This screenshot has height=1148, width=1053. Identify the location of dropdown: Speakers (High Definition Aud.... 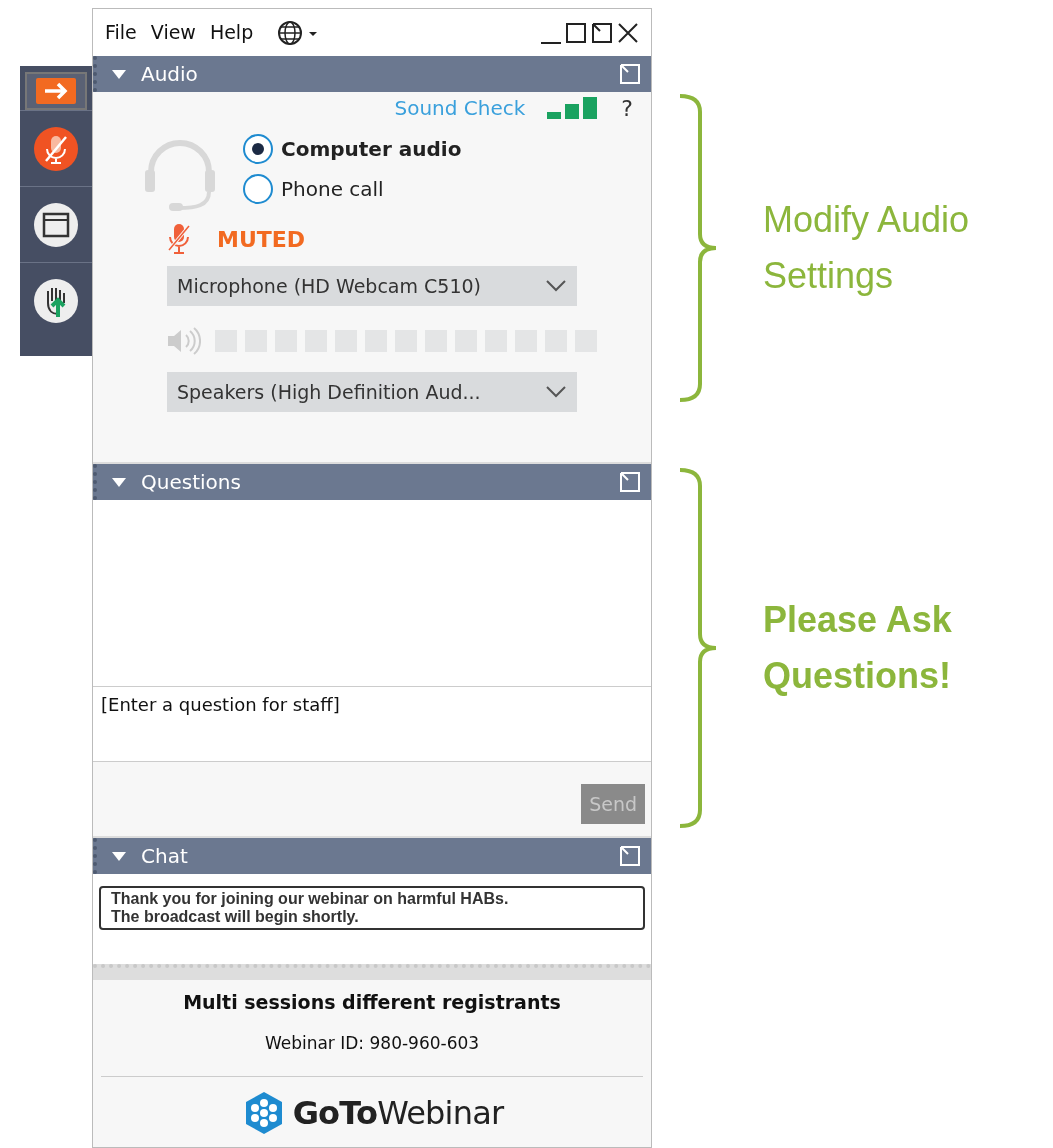
(372, 392).